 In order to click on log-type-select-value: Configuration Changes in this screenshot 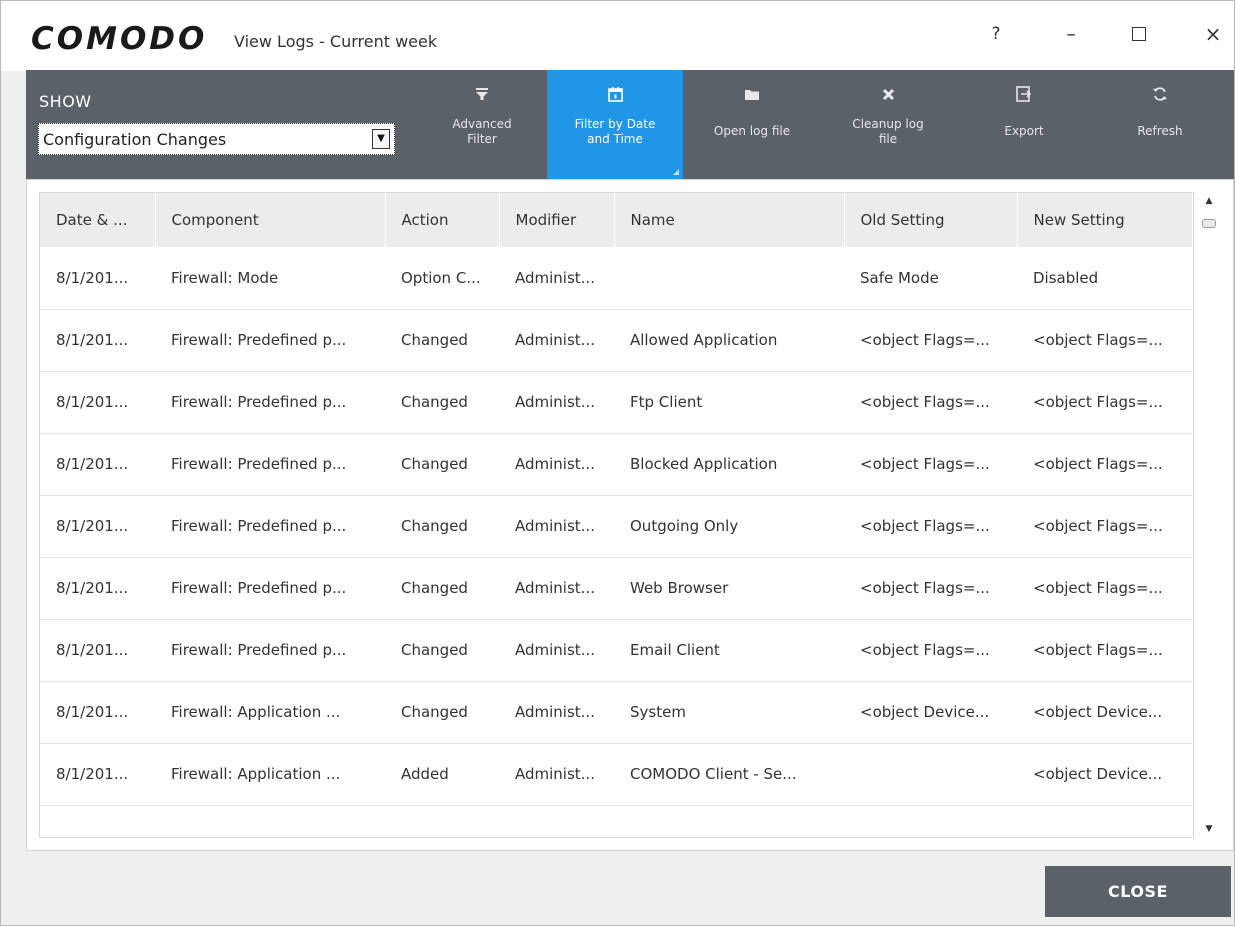, I will do `click(135, 139)`.